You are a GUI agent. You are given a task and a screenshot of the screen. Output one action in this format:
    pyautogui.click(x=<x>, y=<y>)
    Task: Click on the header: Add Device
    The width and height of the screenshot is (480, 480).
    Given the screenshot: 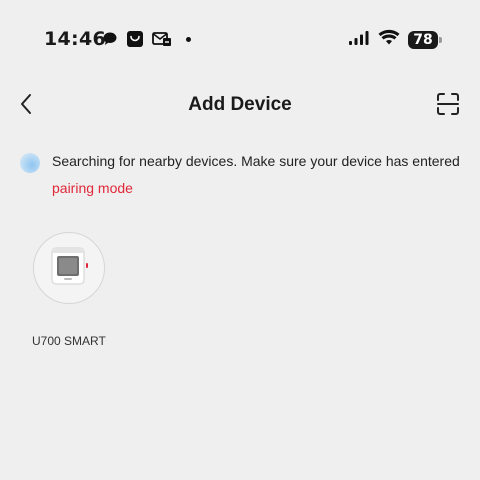 What is the action you would take?
    pyautogui.click(x=240, y=106)
    